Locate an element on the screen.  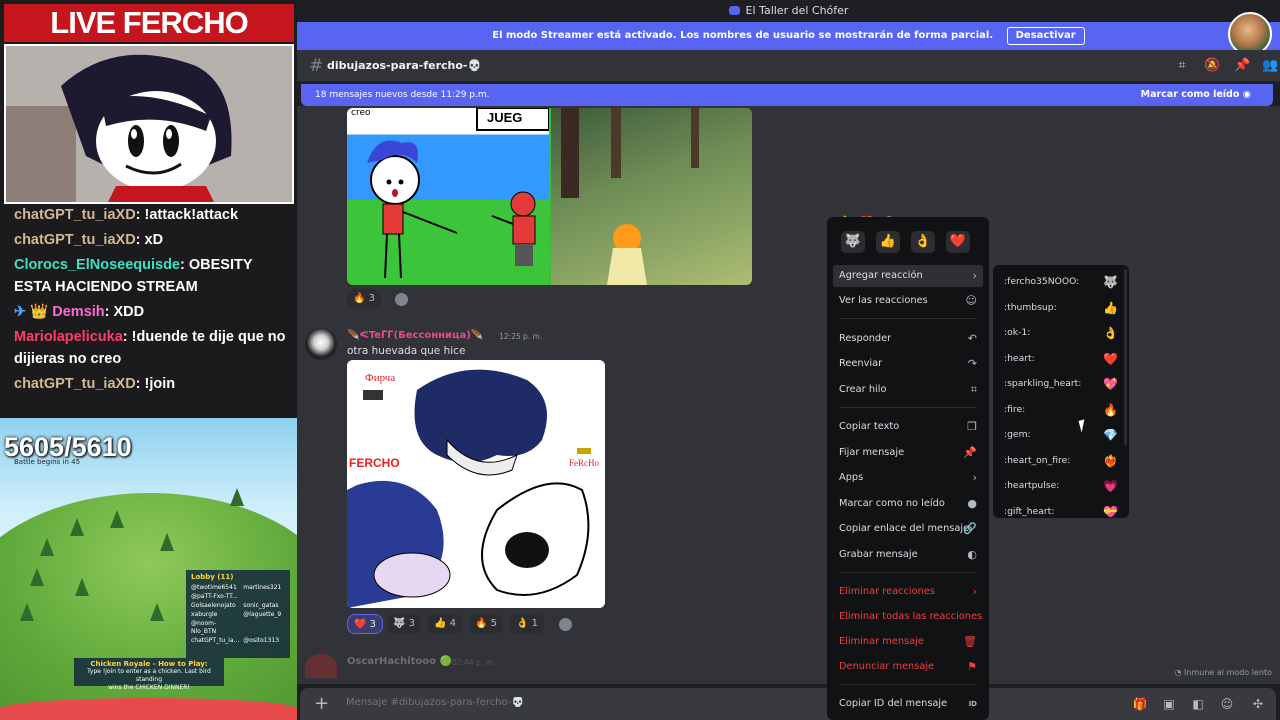
reaction-chip: 🔥 5 is located at coordinates (486, 624).